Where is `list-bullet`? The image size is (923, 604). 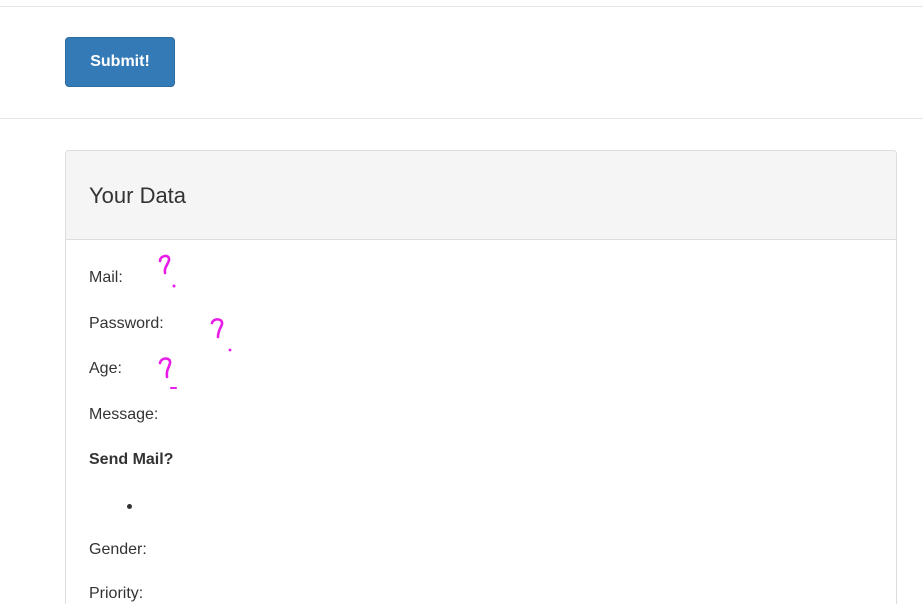 list-bullet is located at coordinates (129, 506).